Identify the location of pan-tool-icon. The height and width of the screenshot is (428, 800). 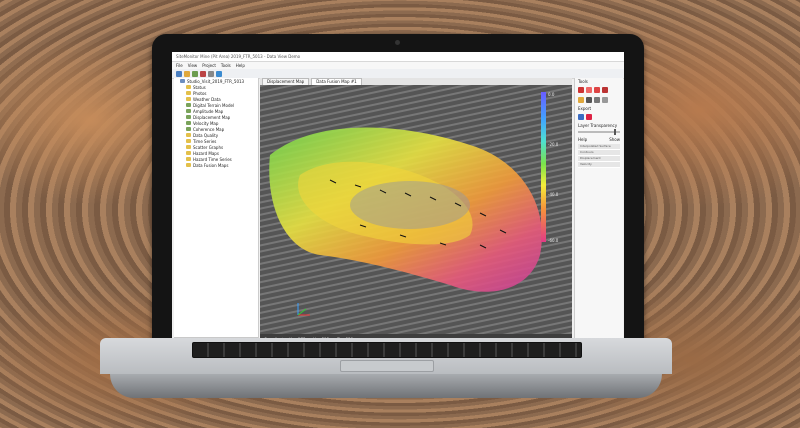
(597, 100).